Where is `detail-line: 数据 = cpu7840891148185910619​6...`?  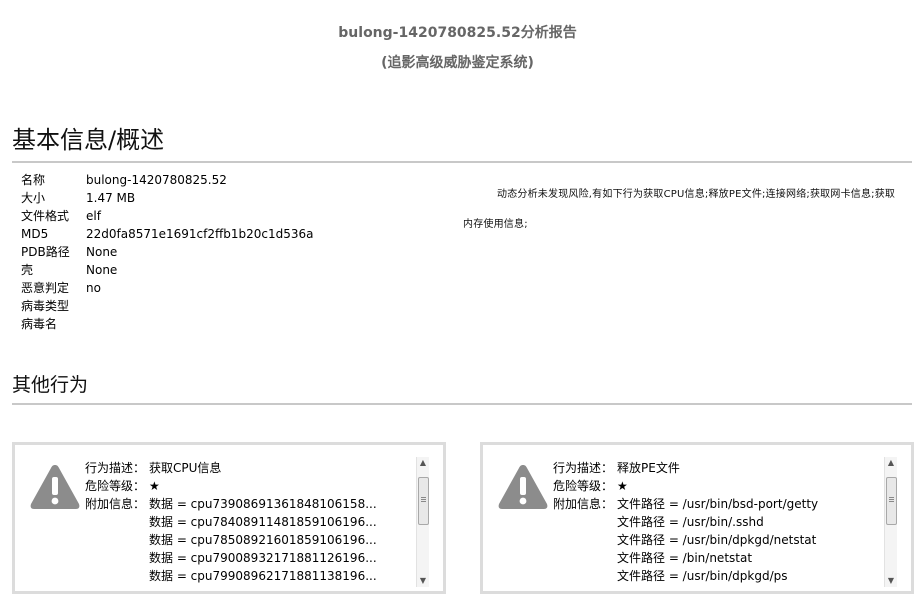
detail-line: 数据 = cpu7840891148185910619​6... is located at coordinates (231, 522).